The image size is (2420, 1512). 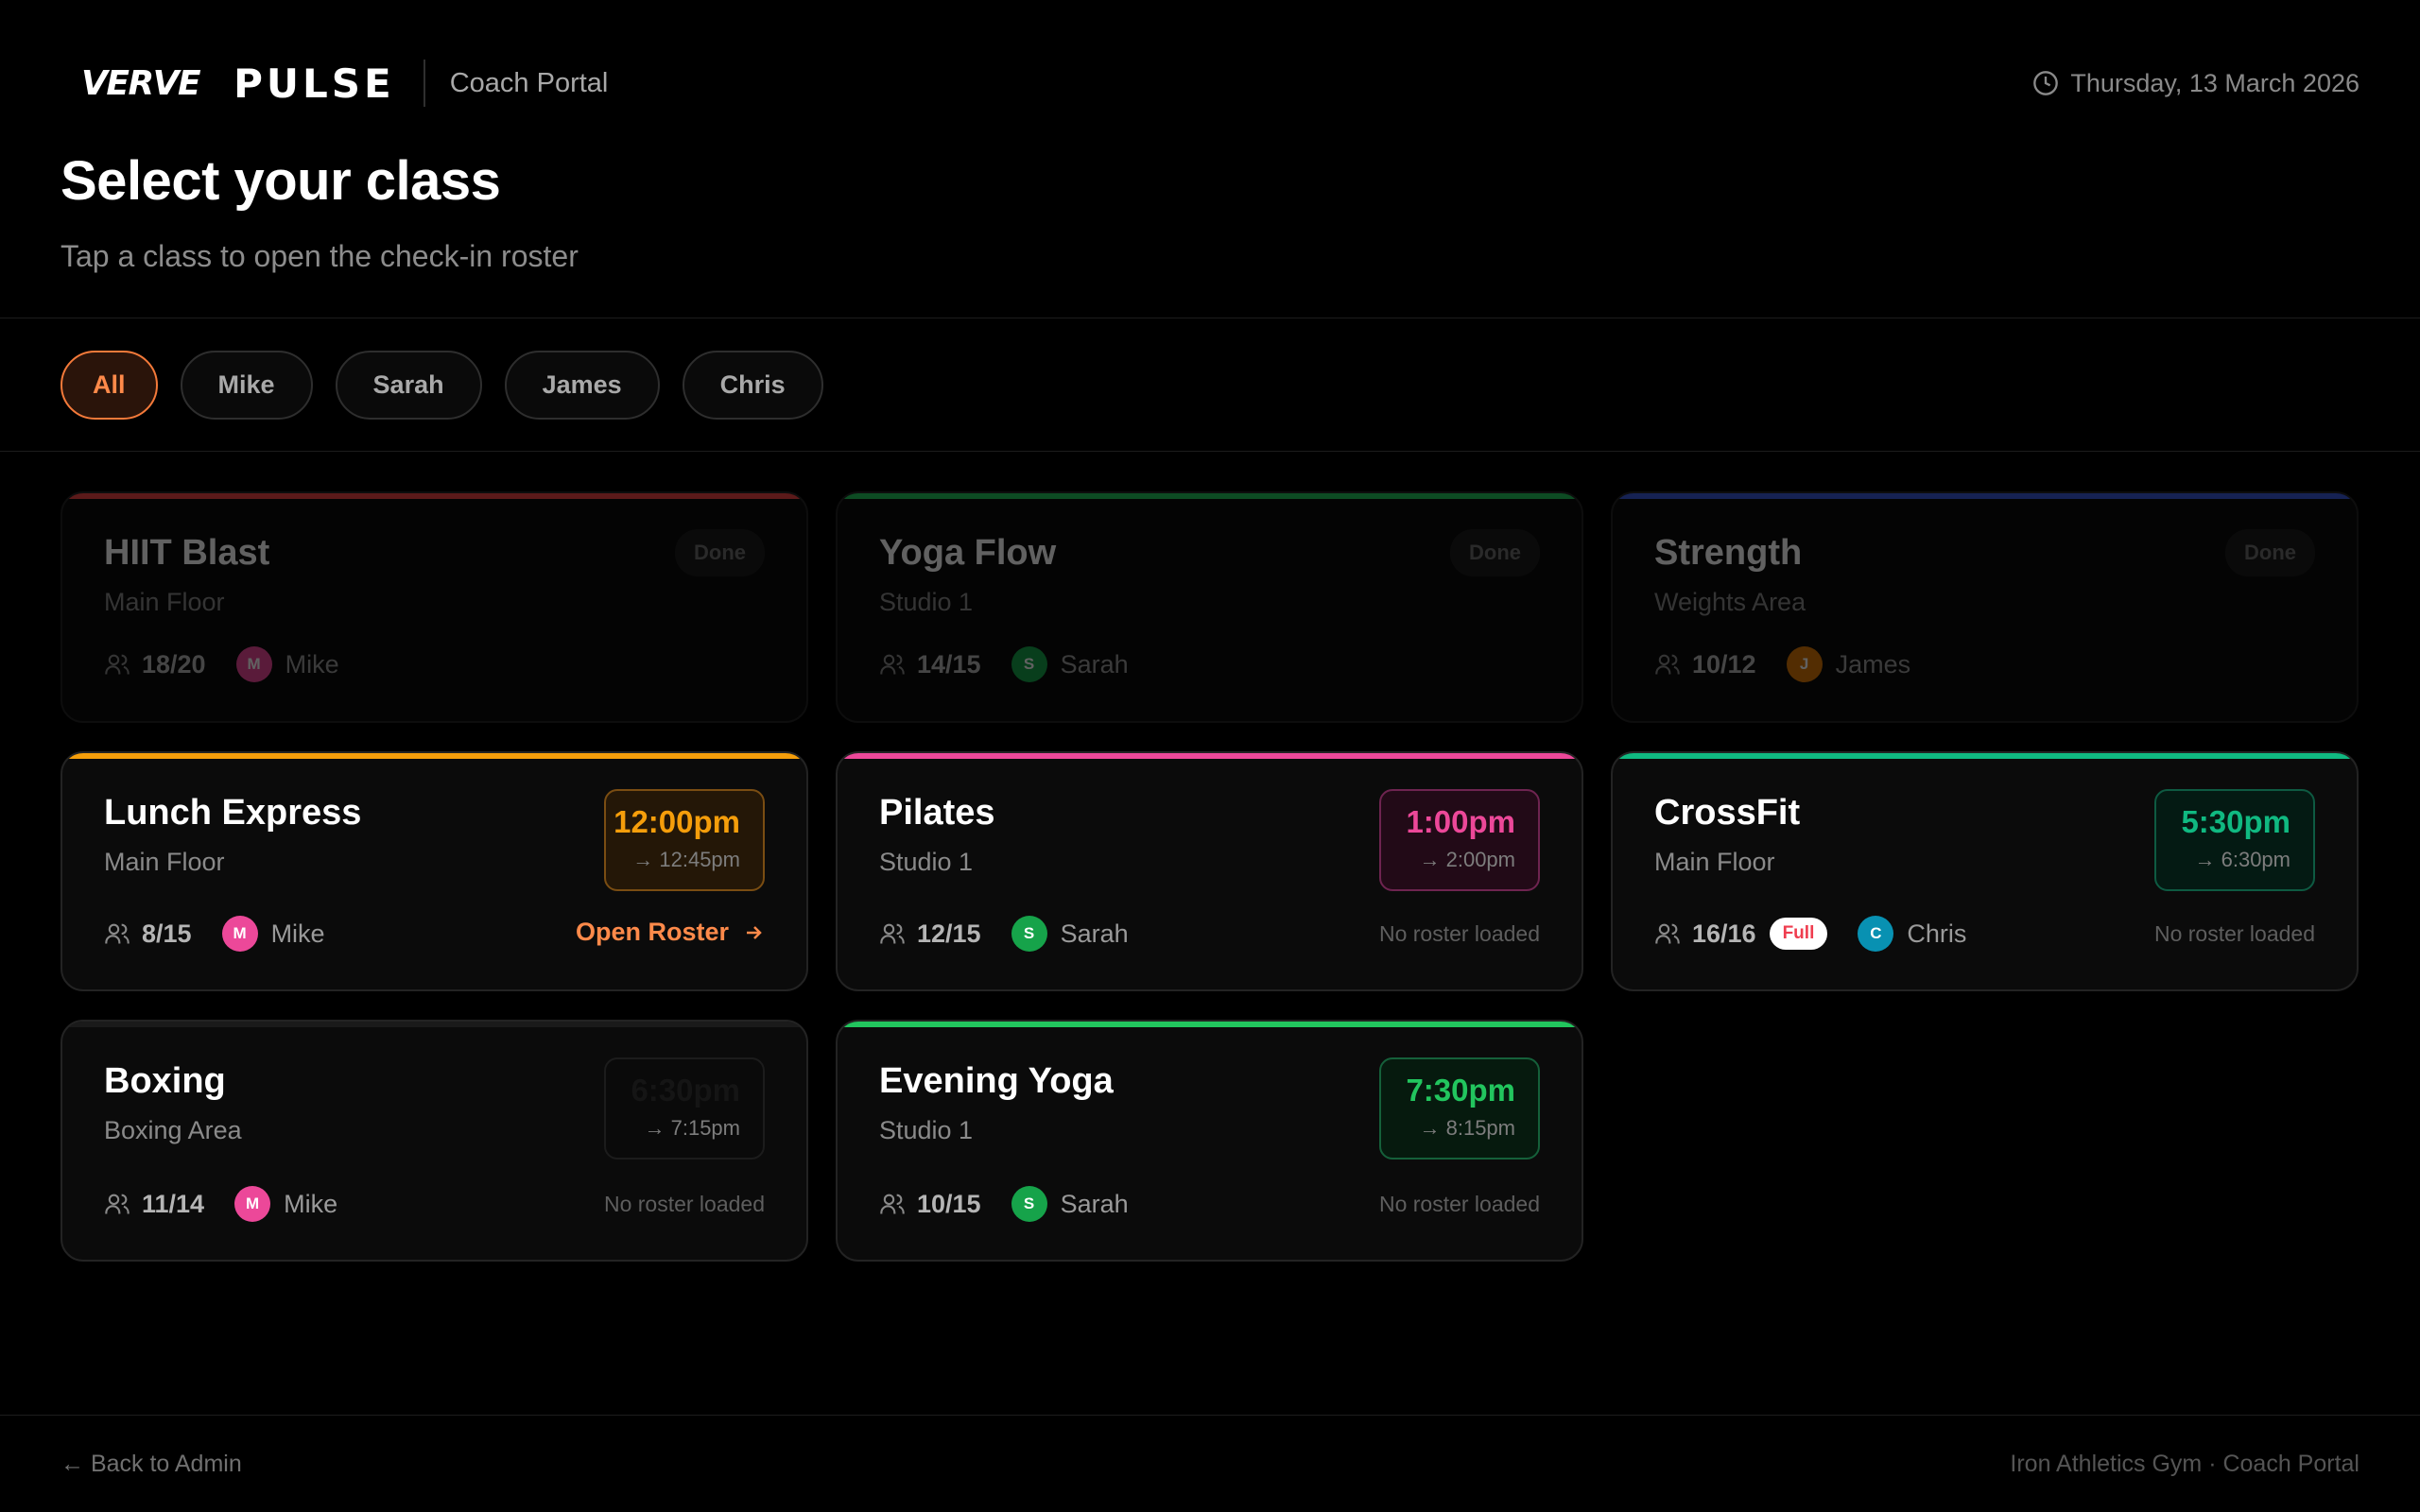 I want to click on full-badge: Full, so click(x=1798, y=934).